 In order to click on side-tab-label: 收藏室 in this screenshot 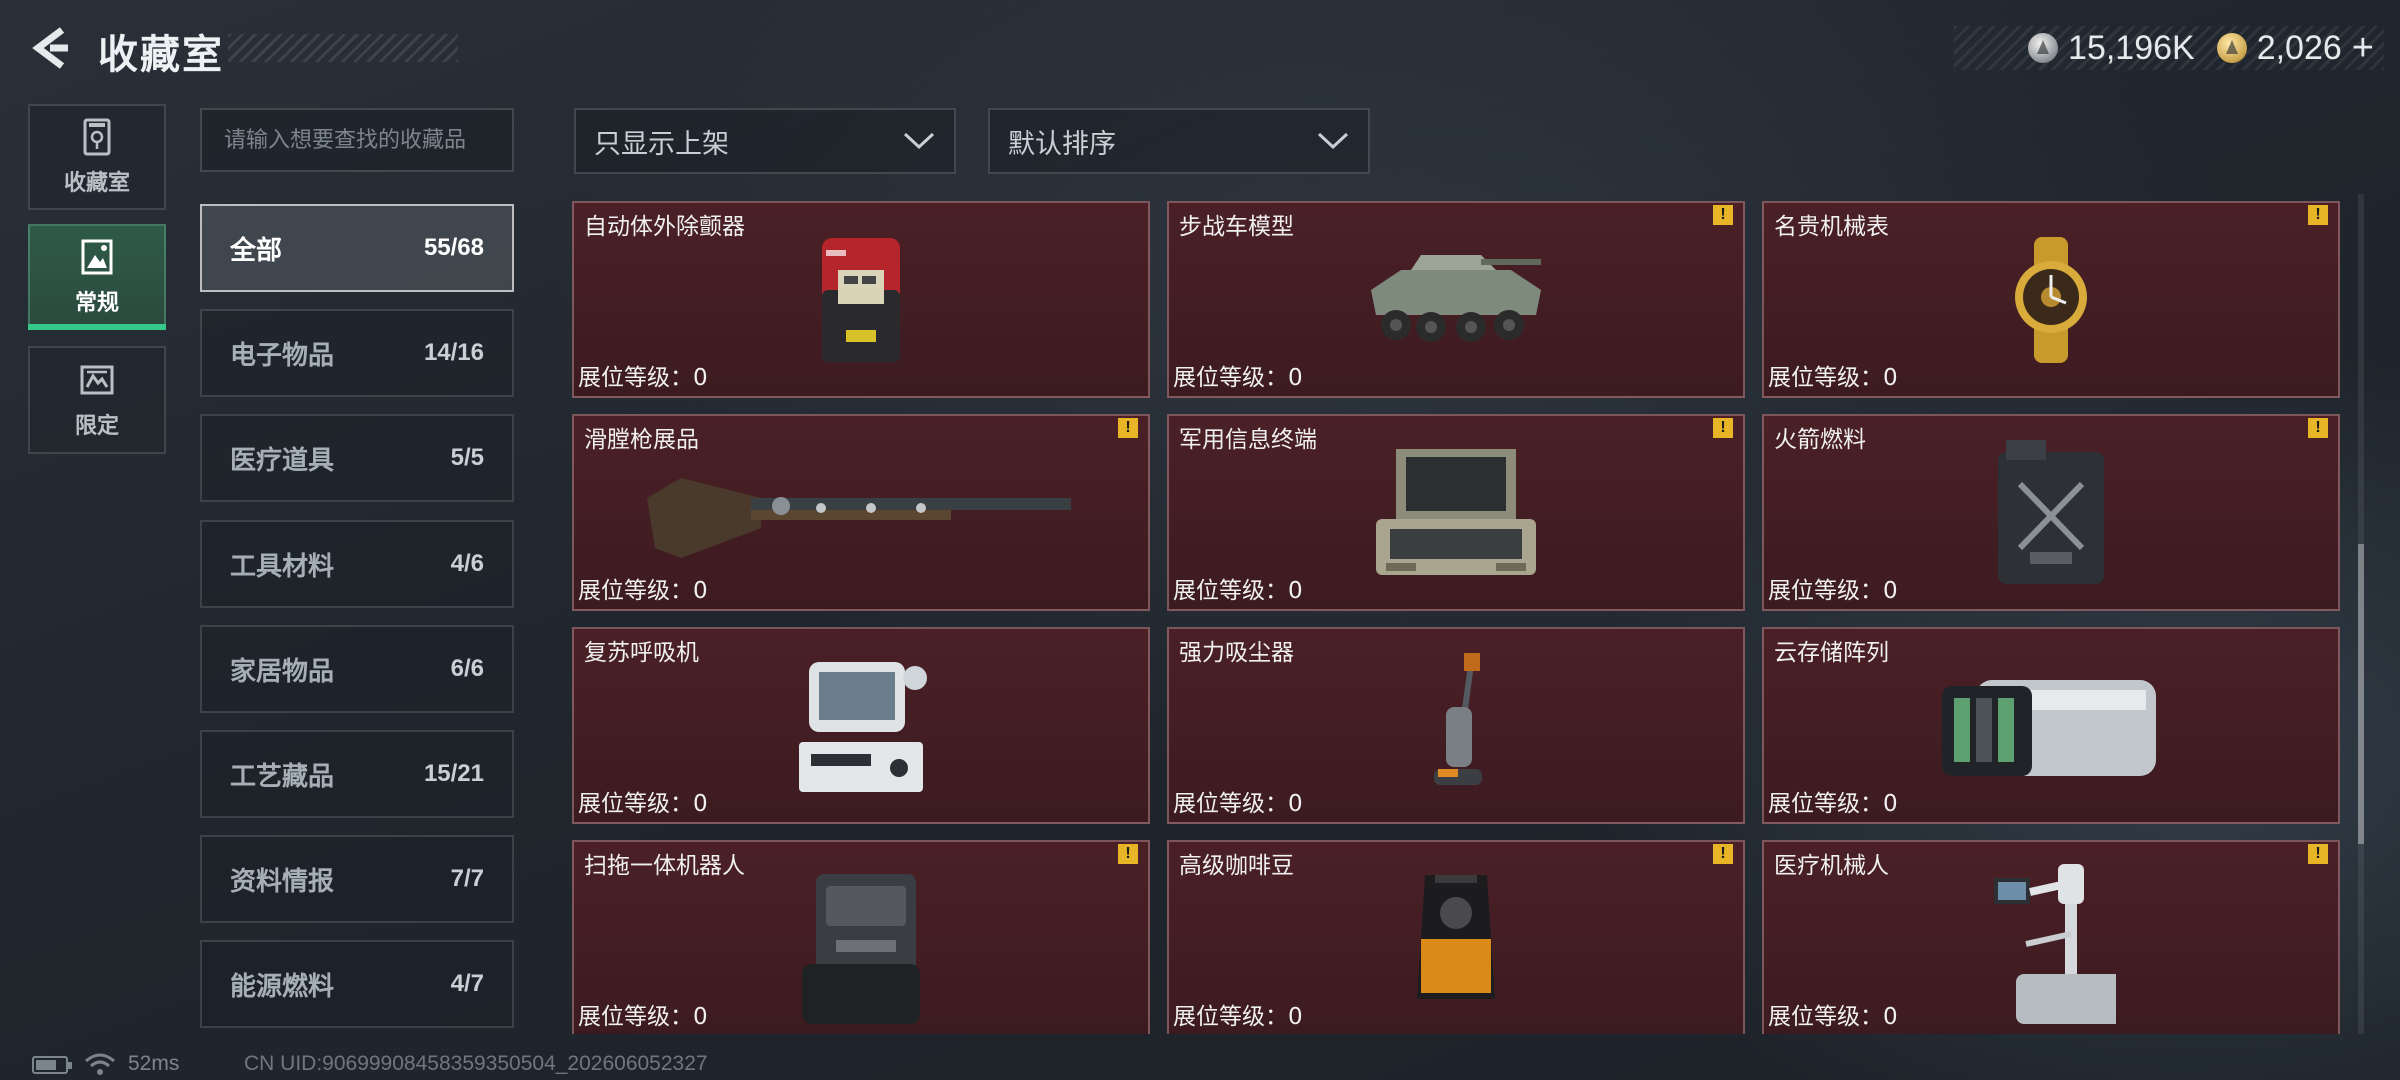, I will do `click(96, 183)`.